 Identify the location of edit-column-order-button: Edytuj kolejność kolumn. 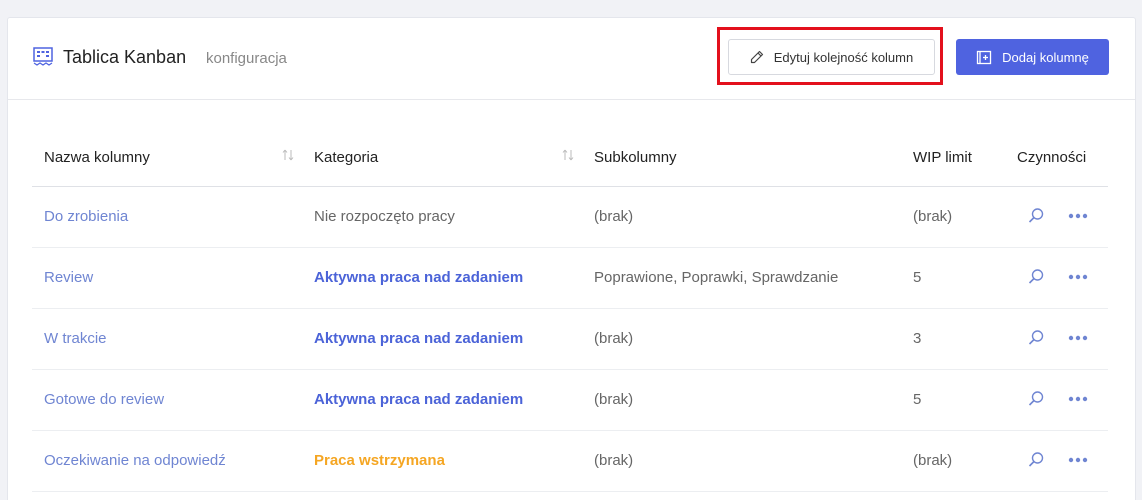
(831, 57).